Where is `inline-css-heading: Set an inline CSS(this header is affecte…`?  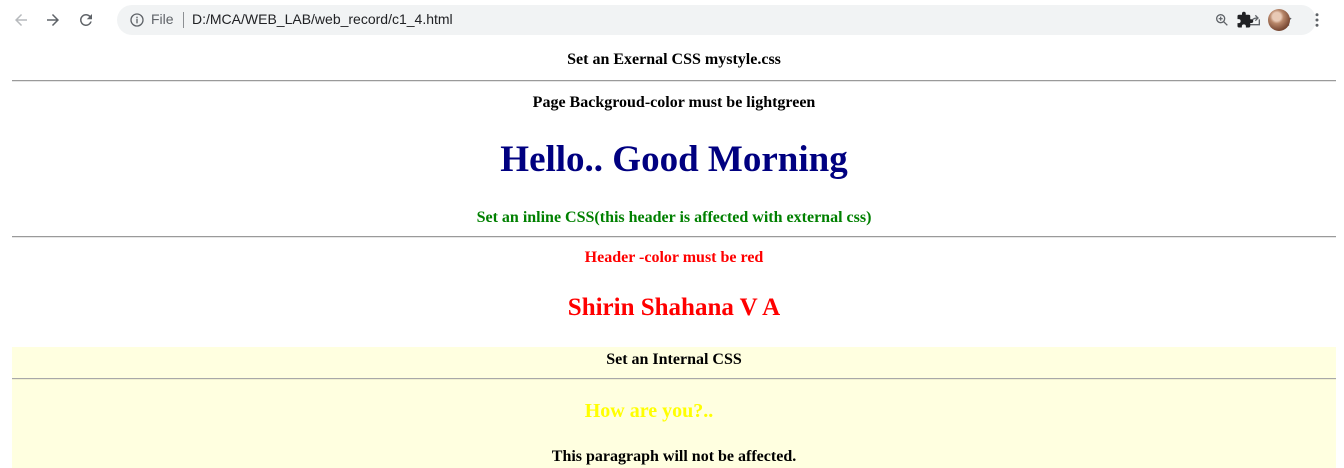 inline-css-heading: Set an inline CSS(this header is affecte… is located at coordinates (674, 217).